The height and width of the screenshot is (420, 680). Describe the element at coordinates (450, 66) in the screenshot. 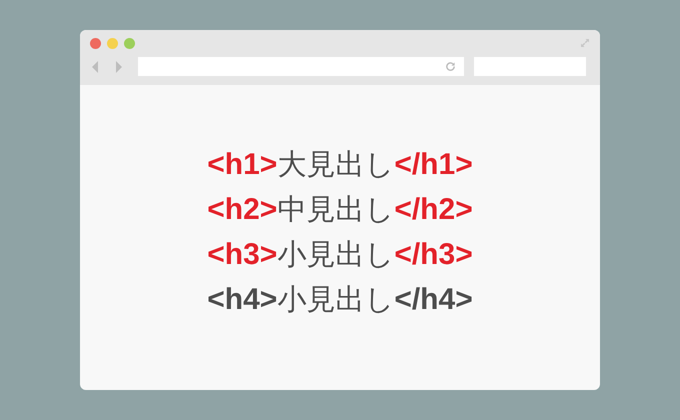

I see `reload-icon` at that location.